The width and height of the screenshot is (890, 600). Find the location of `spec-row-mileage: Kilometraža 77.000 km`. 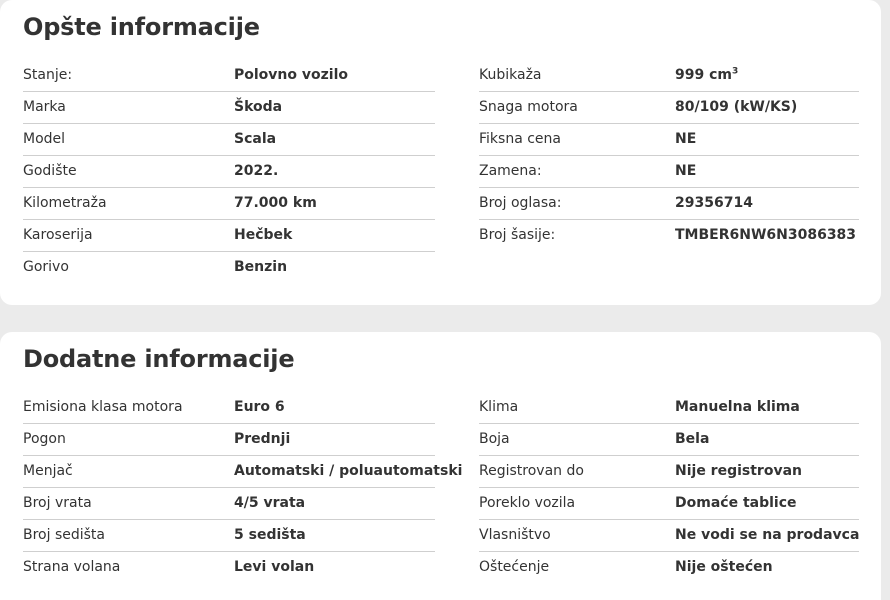

spec-row-mileage: Kilometraža 77.000 km is located at coordinates (229, 204).